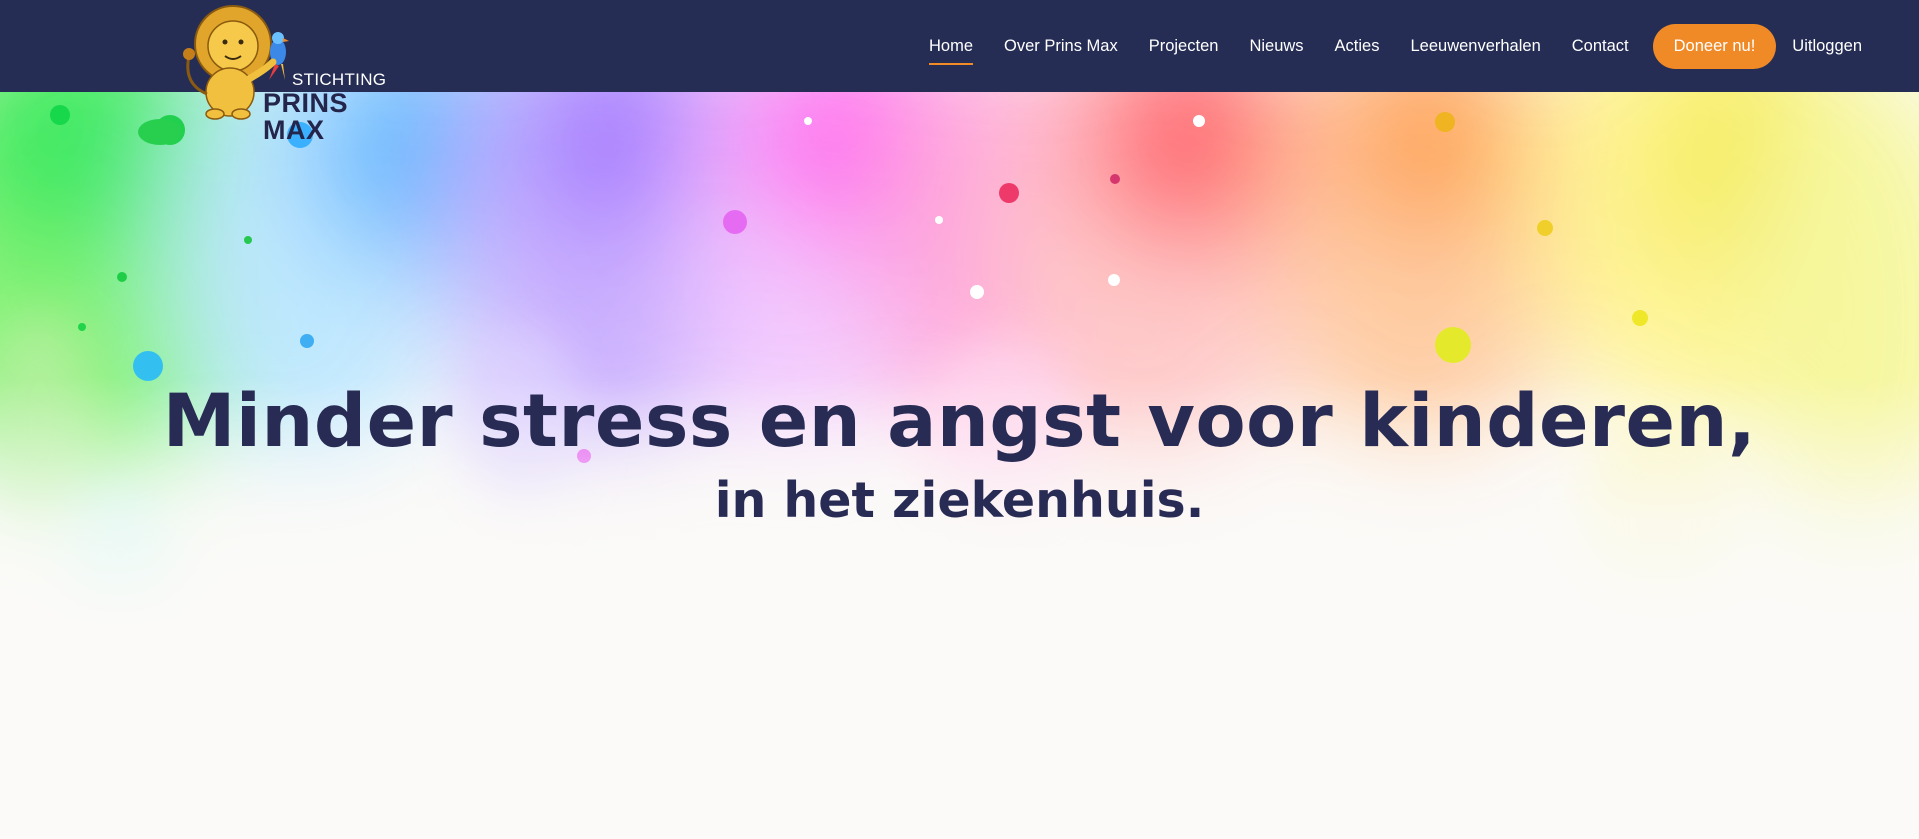  I want to click on hero-subtitle: in het ziekenhuis., so click(959, 500).